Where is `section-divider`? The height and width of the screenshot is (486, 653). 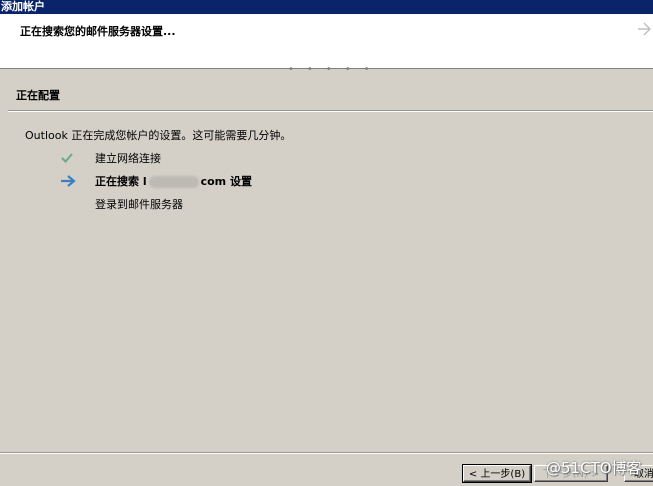 section-divider is located at coordinates (330, 111).